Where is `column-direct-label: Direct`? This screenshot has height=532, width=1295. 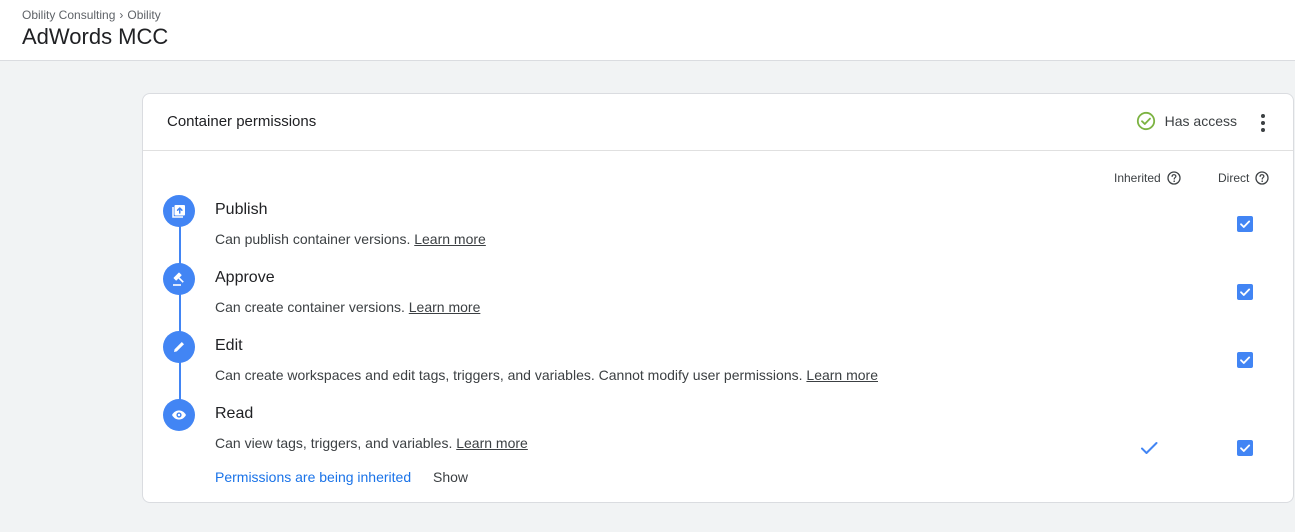 column-direct-label: Direct is located at coordinates (1234, 178).